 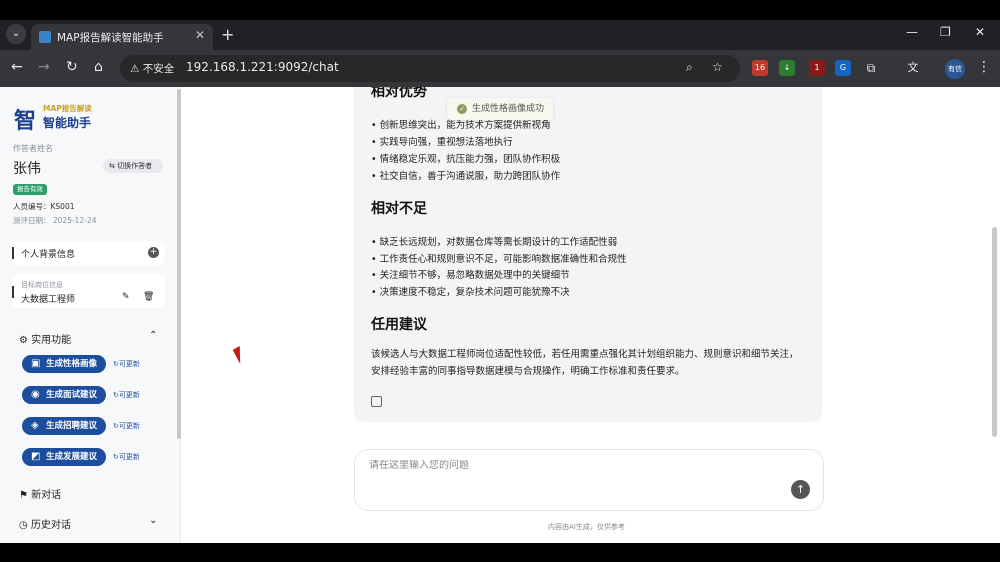 I want to click on close-tab-icon: ✕, so click(x=200, y=35).